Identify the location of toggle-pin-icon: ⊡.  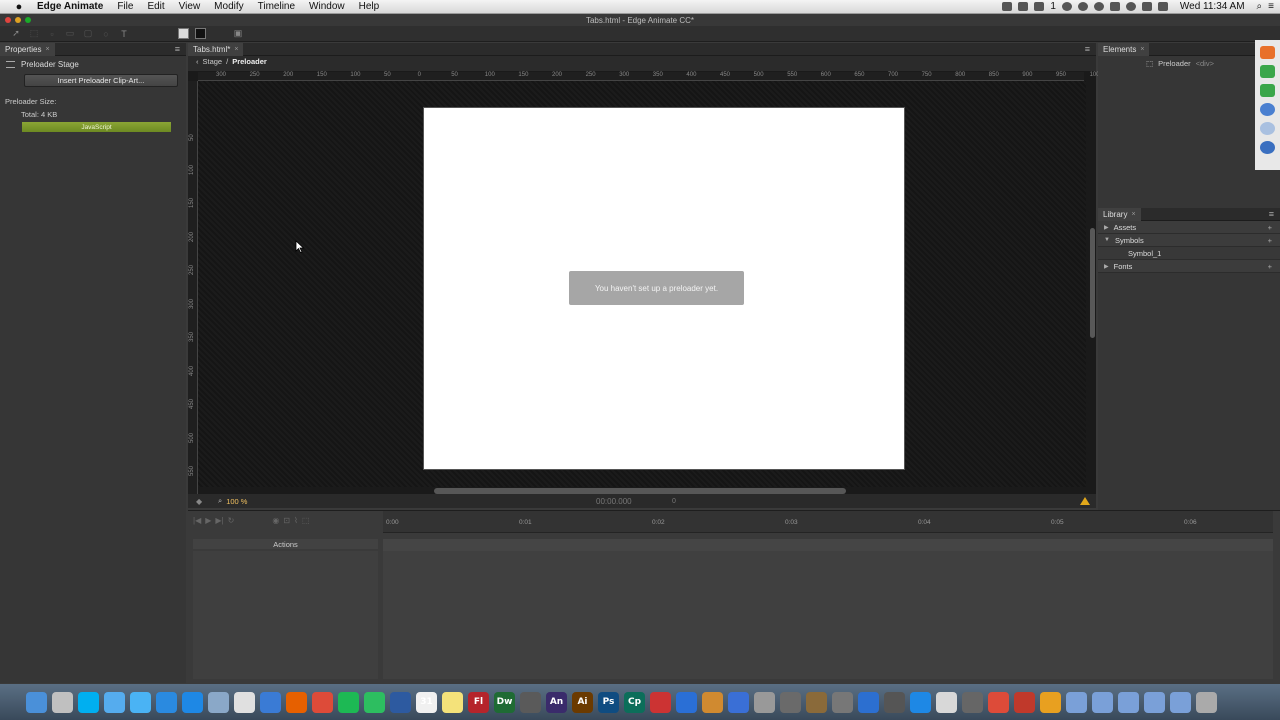
(286, 520).